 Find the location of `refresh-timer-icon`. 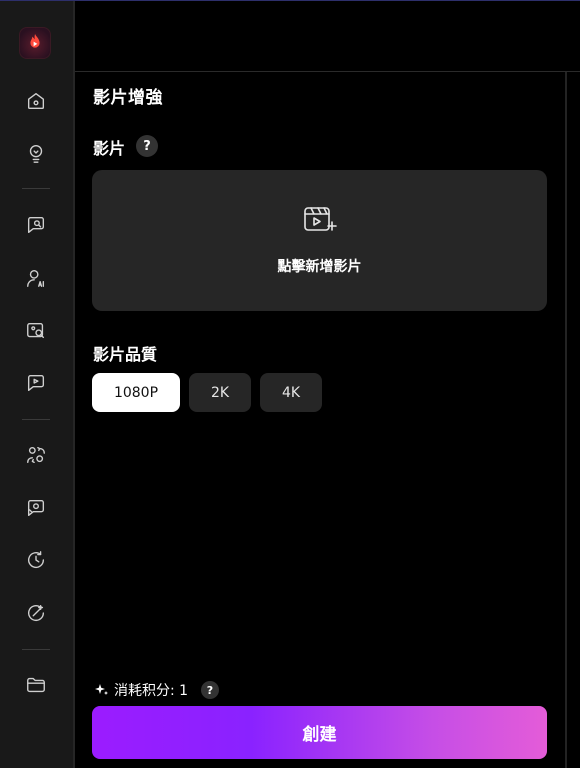

refresh-timer-icon is located at coordinates (36, 560).